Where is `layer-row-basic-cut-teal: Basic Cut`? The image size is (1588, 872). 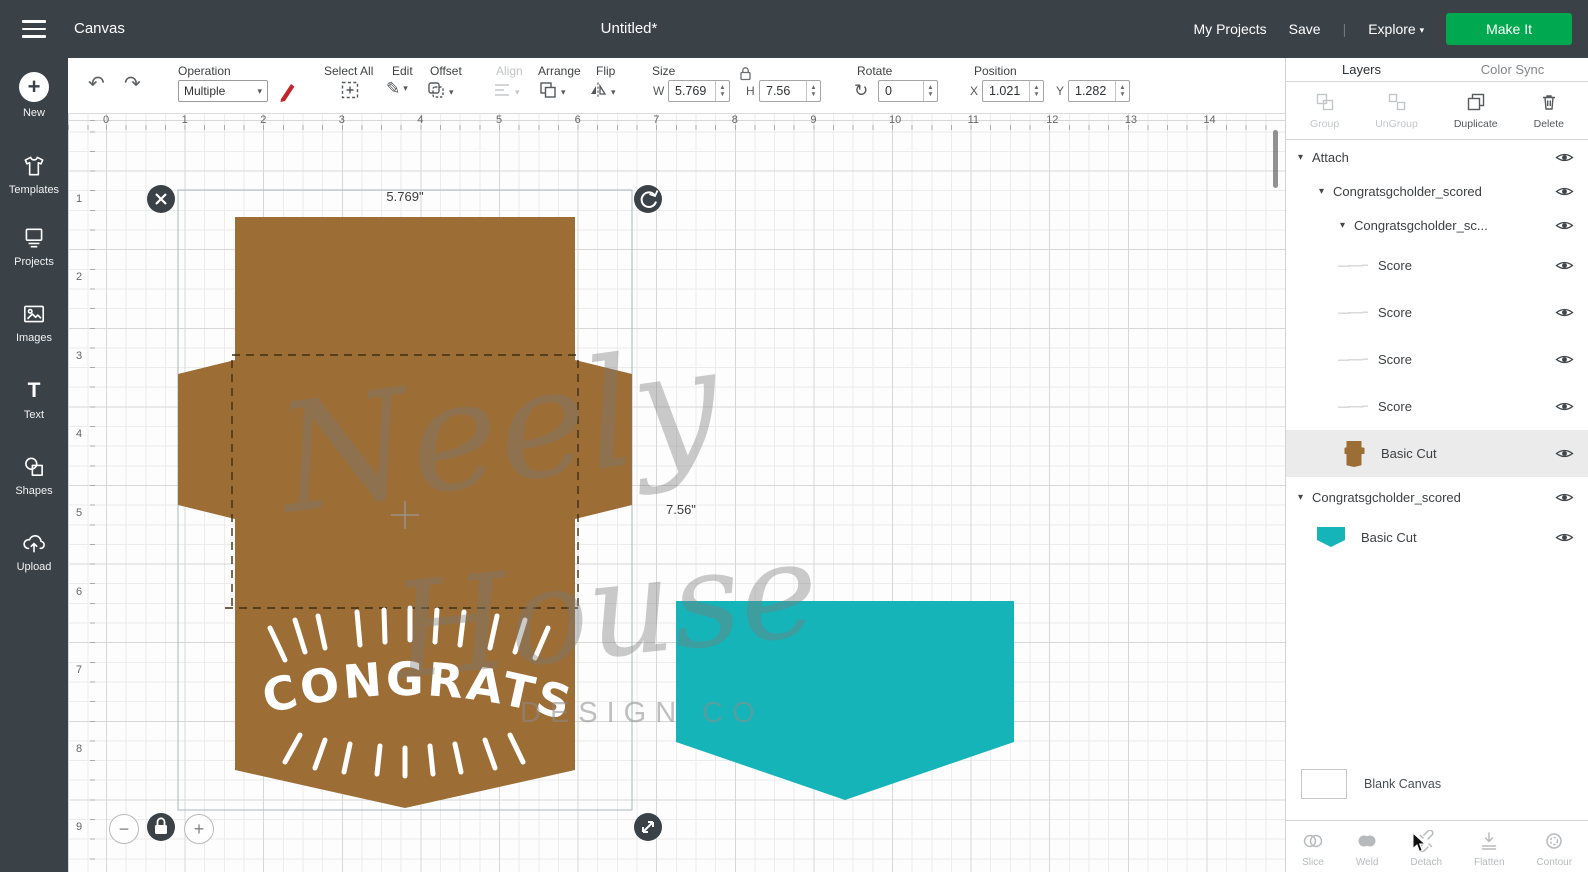 layer-row-basic-cut-teal: Basic Cut is located at coordinates (1437, 537).